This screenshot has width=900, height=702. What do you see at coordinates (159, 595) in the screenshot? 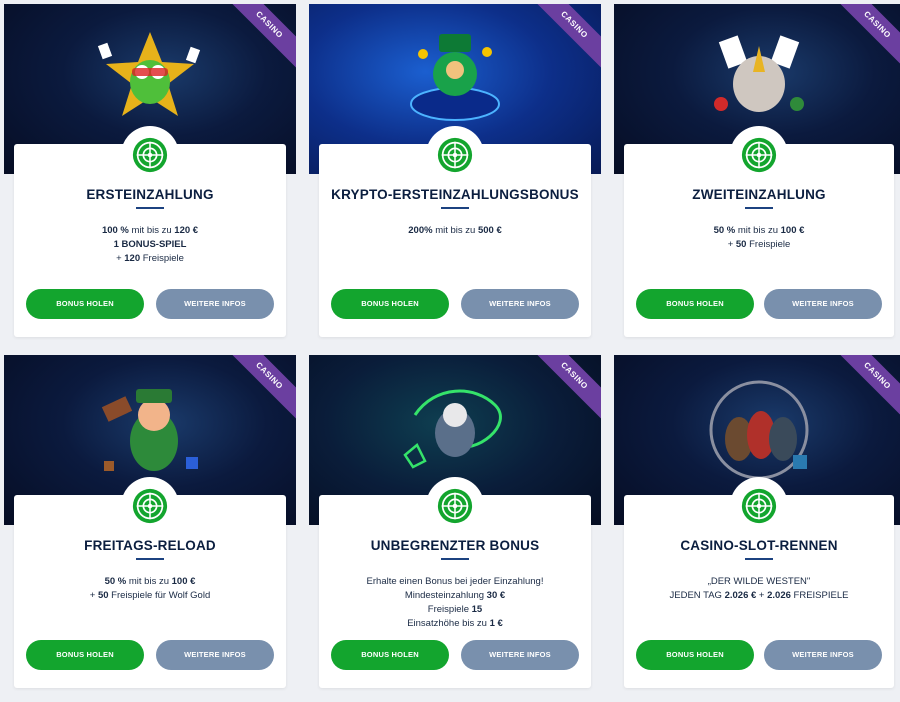
I see `description-text: Freispiele für Wolf Gold` at bounding box center [159, 595].